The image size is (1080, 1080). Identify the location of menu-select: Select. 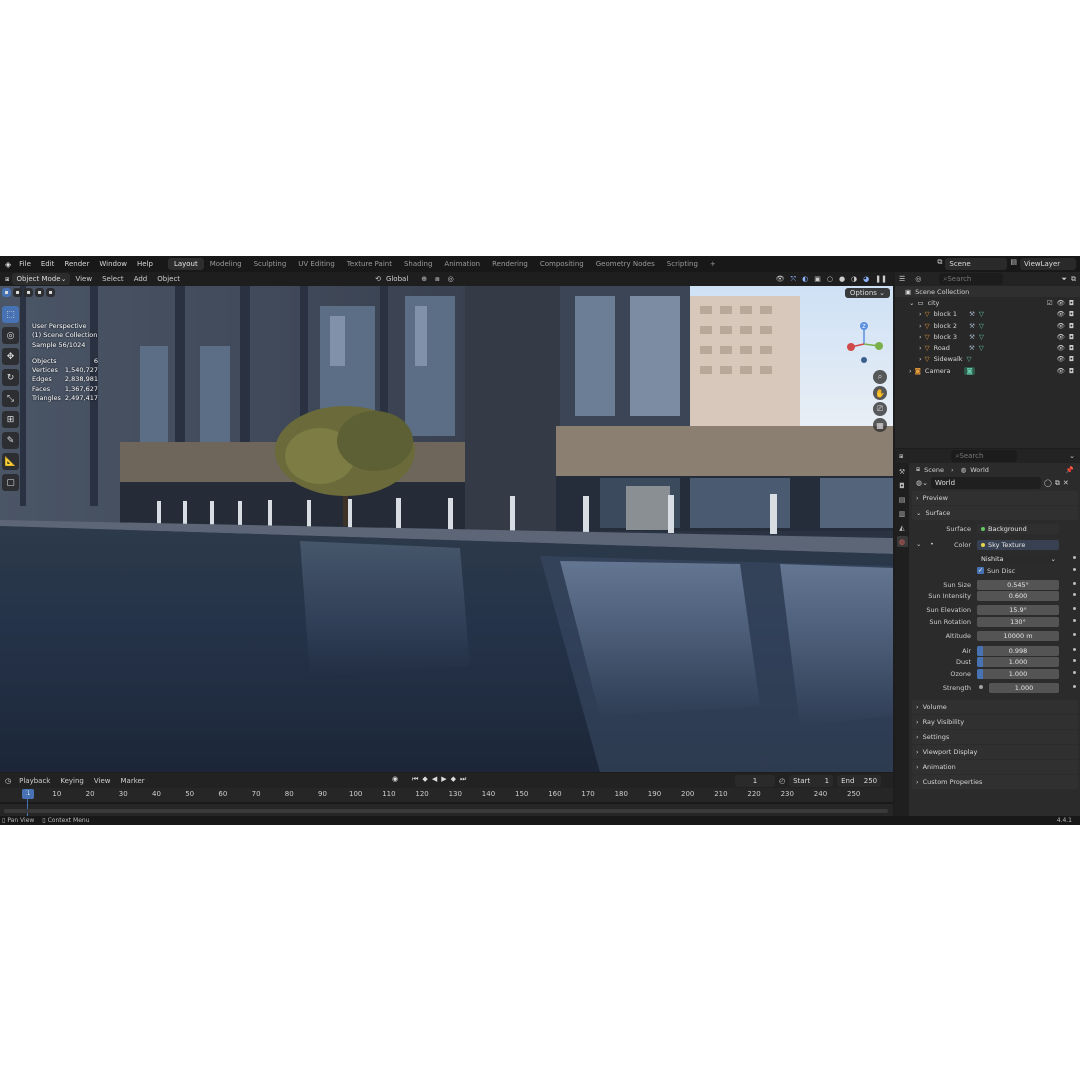
(113, 279).